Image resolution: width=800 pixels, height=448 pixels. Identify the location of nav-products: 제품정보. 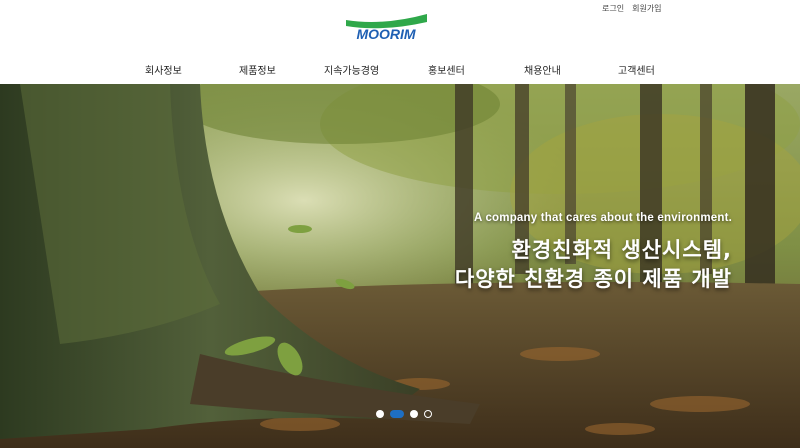
(257, 69).